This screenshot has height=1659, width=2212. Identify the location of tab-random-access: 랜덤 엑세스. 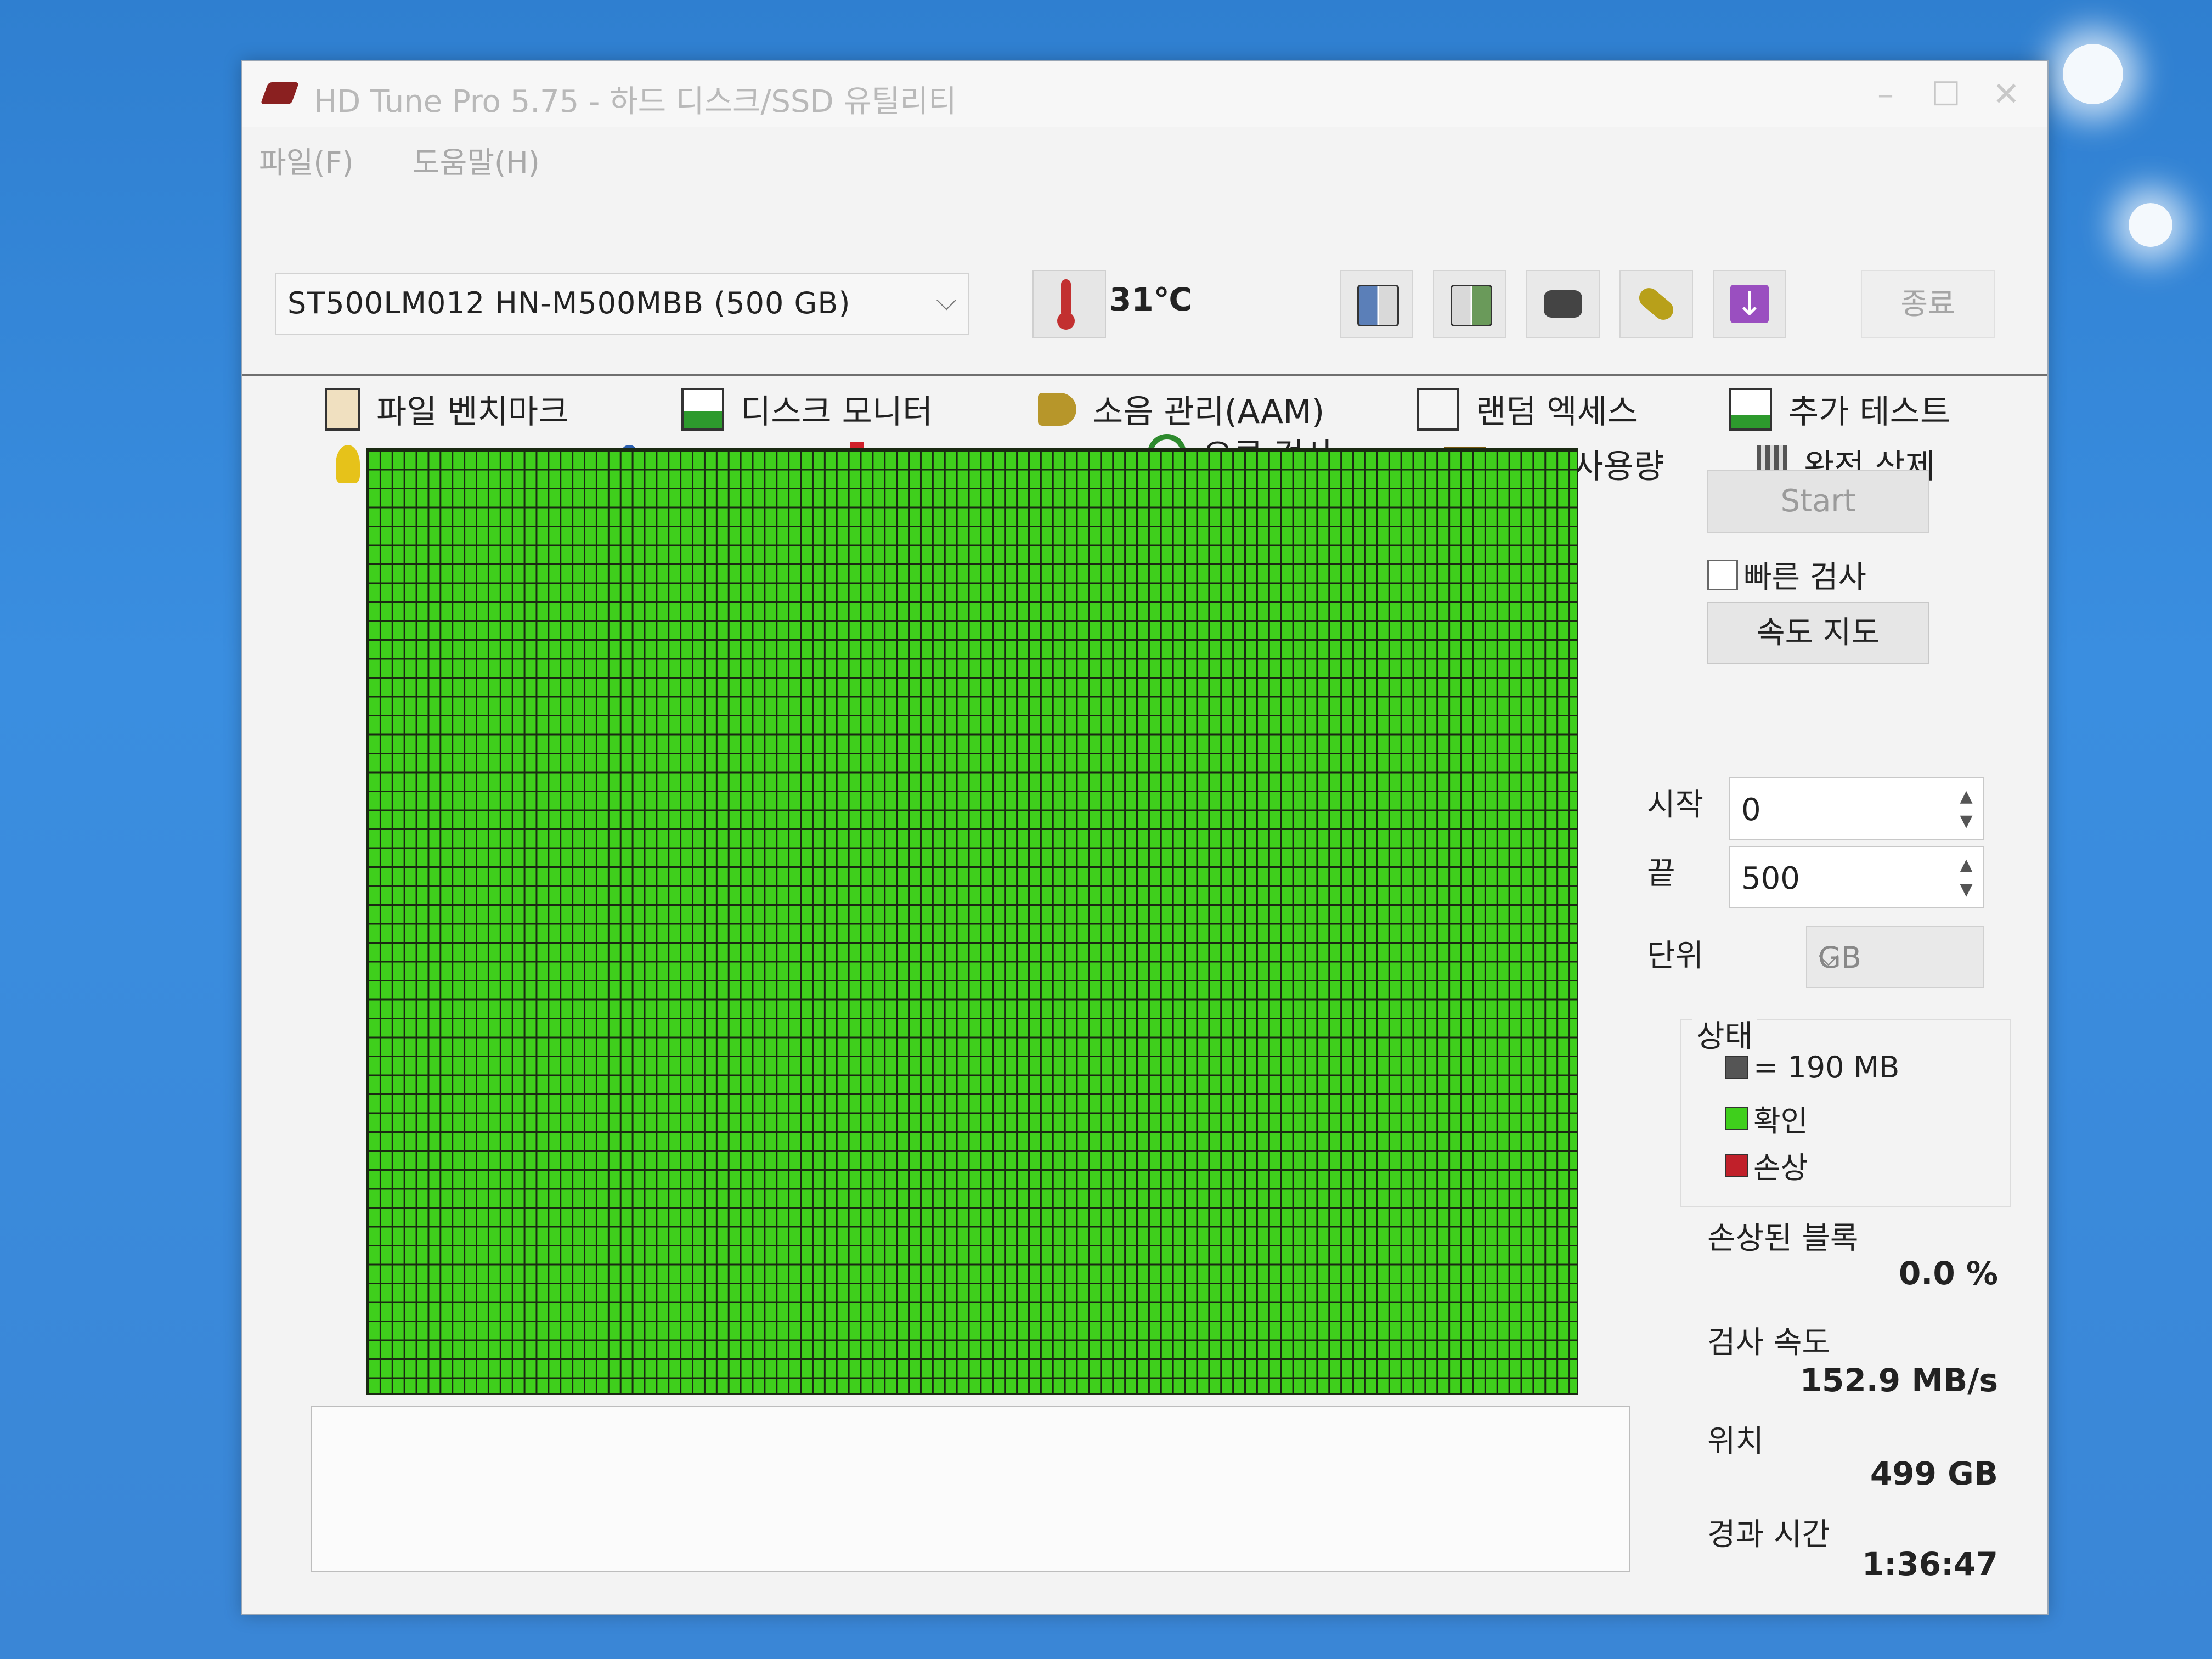
(1527, 409).